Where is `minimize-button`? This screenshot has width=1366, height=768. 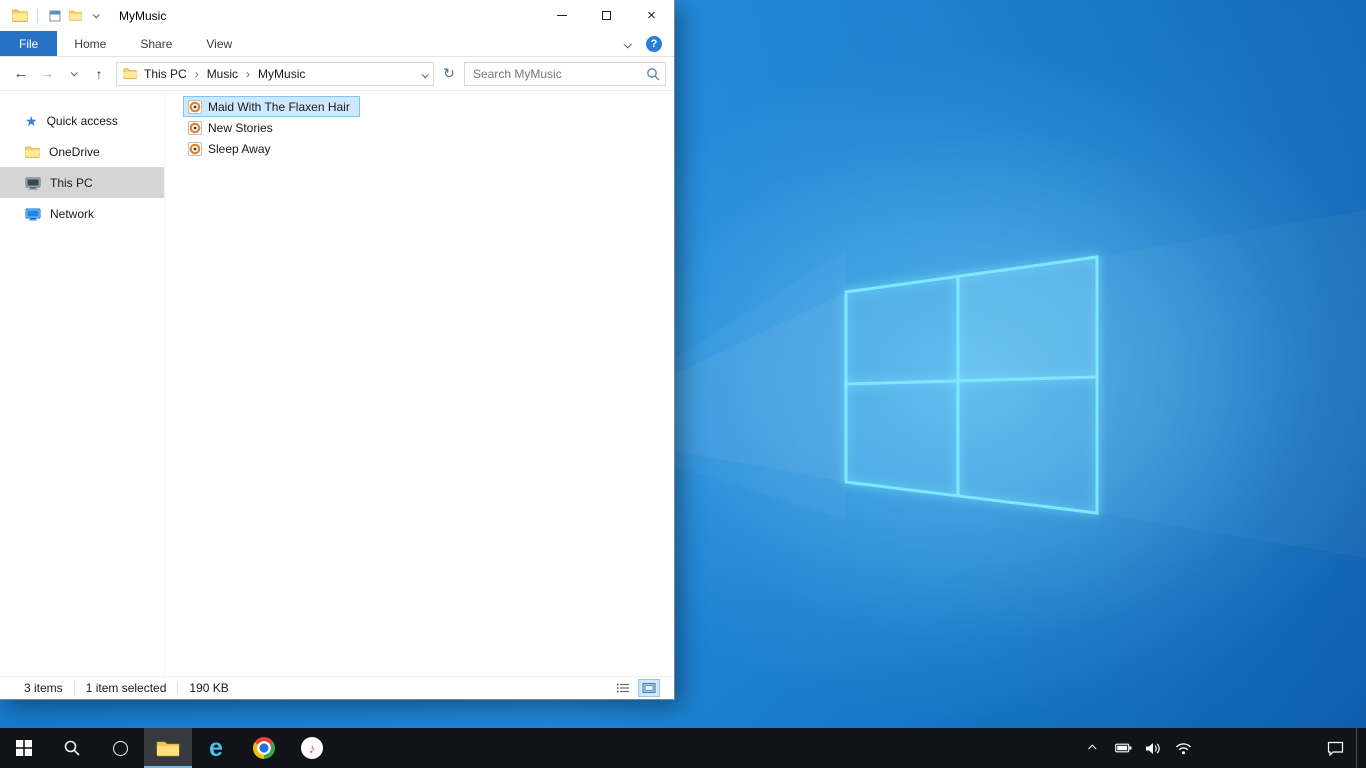
minimize-button is located at coordinates (561, 15).